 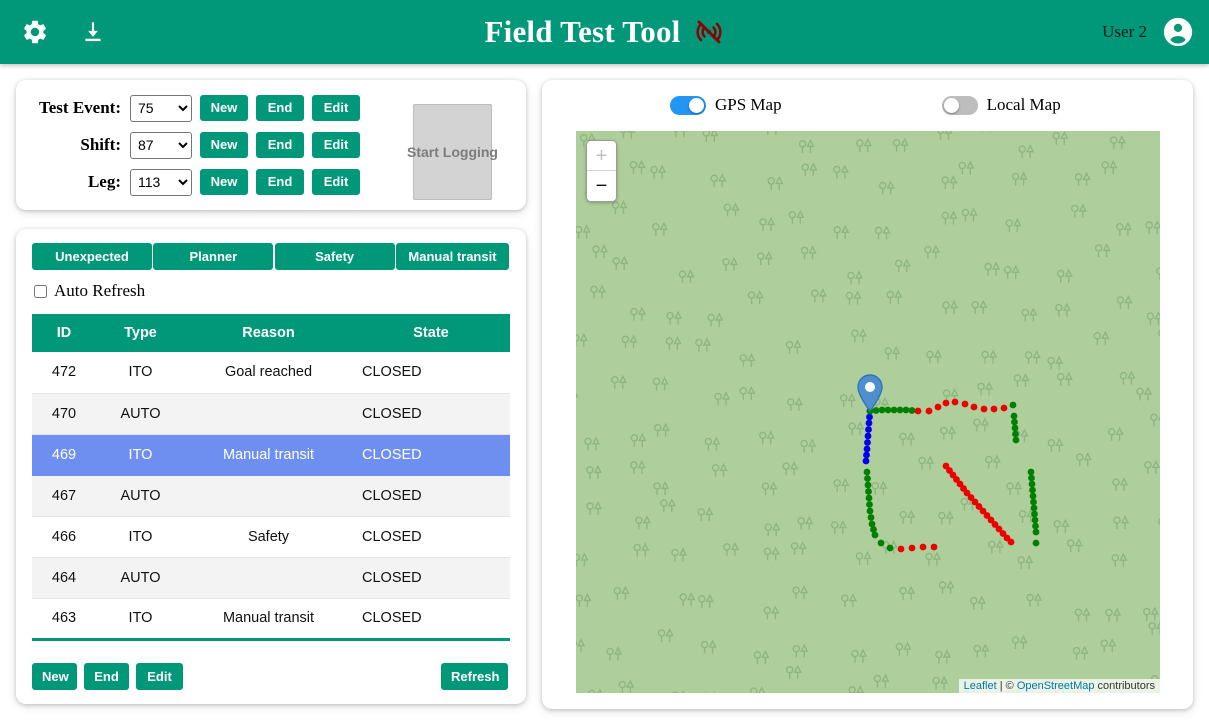 I want to click on user-area: User 2, so click(x=1148, y=32).